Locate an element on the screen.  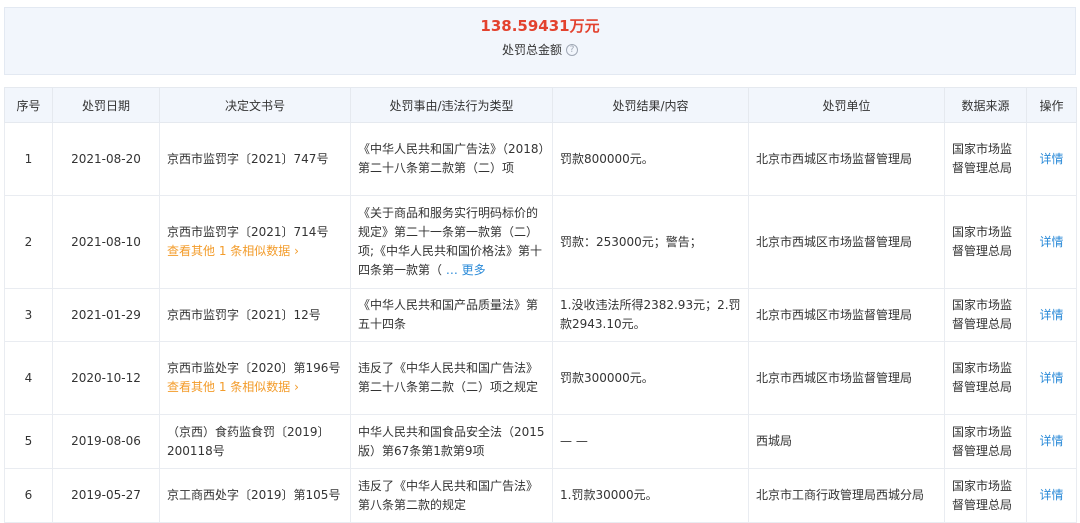
row-no: 6 is located at coordinates (28, 495).